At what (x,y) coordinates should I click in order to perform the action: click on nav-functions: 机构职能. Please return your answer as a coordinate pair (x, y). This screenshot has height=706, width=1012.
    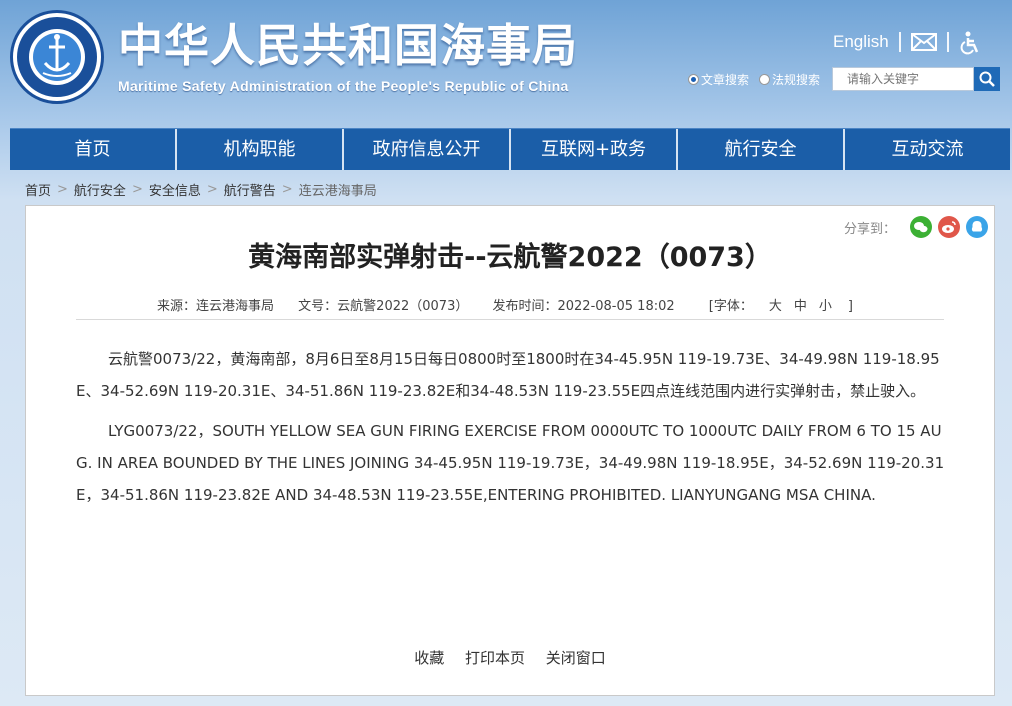
    Looking at the image, I should click on (260, 149).